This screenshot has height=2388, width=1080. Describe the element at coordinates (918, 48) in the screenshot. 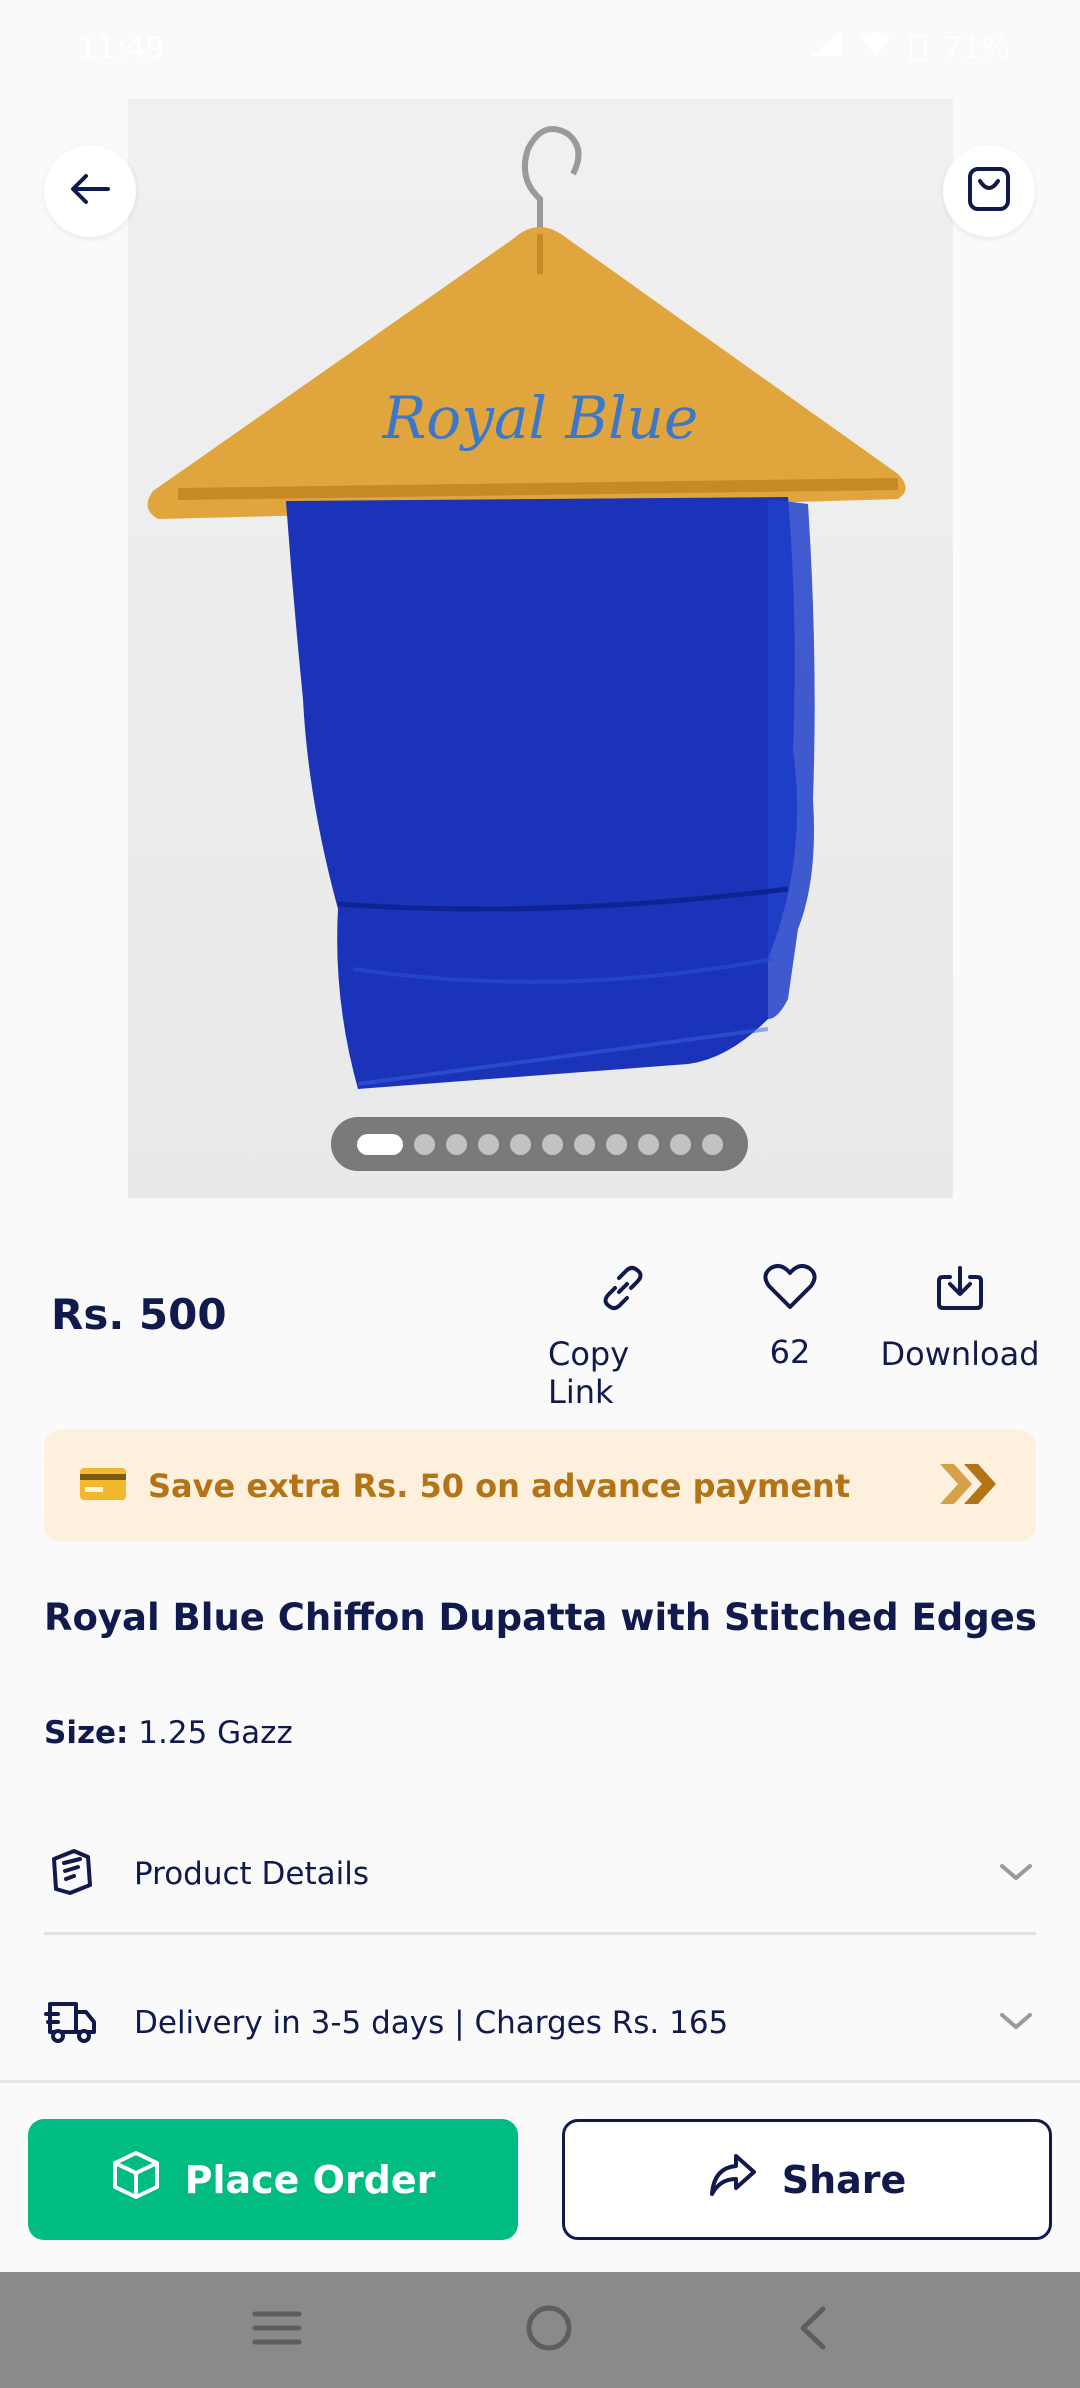

I see `battery-icon` at that location.